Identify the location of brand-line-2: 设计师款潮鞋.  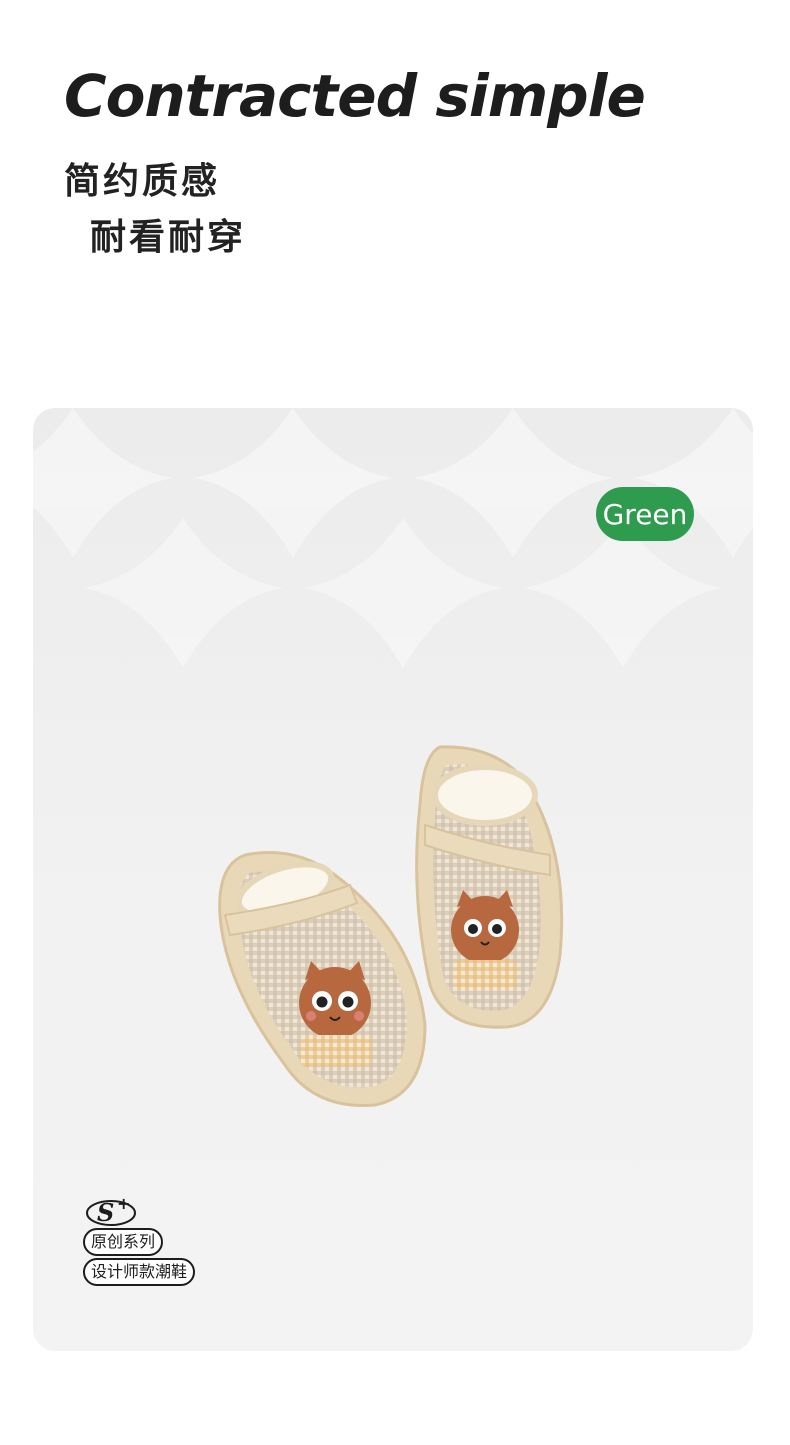
(139, 1272).